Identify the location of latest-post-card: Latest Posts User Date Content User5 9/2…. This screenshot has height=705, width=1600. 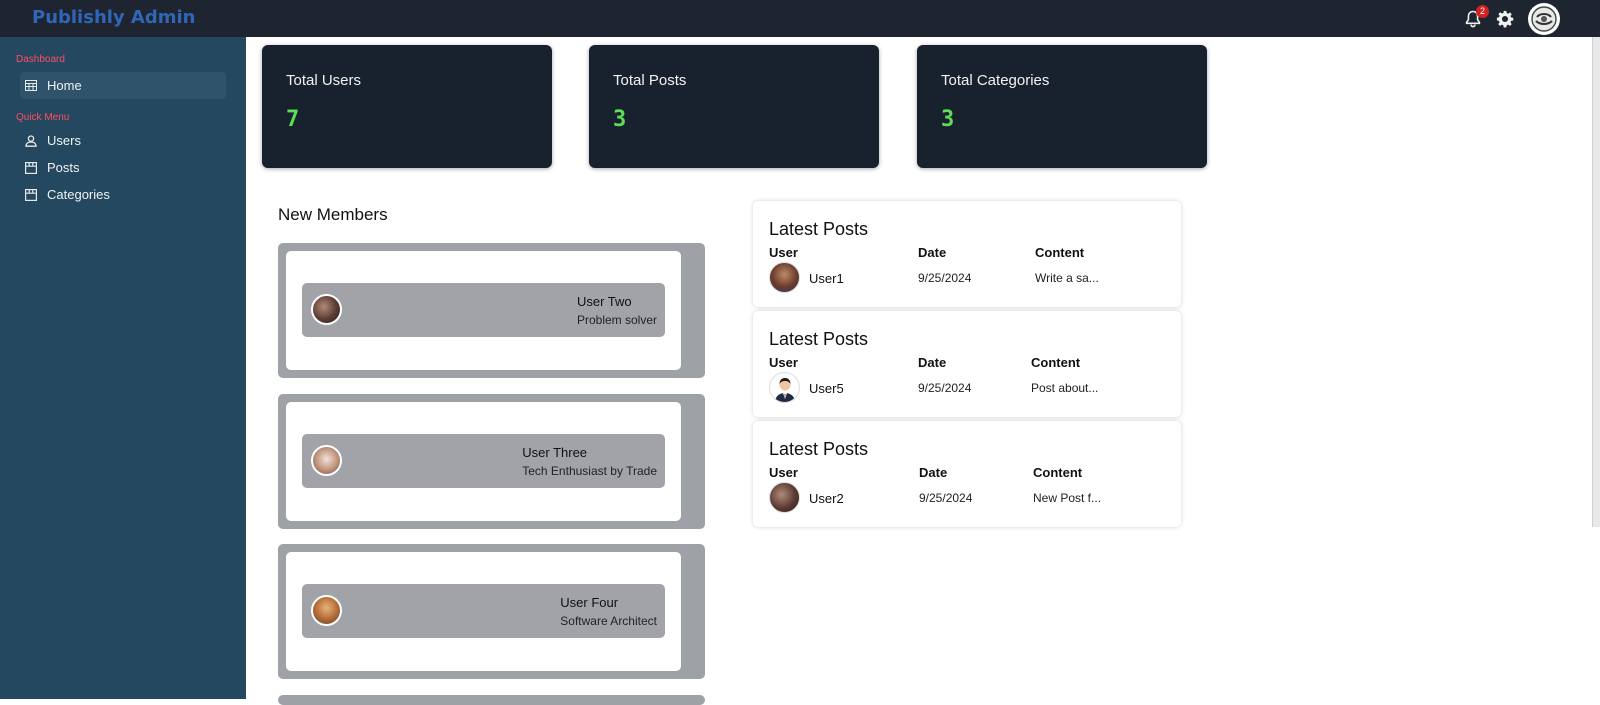
(967, 364).